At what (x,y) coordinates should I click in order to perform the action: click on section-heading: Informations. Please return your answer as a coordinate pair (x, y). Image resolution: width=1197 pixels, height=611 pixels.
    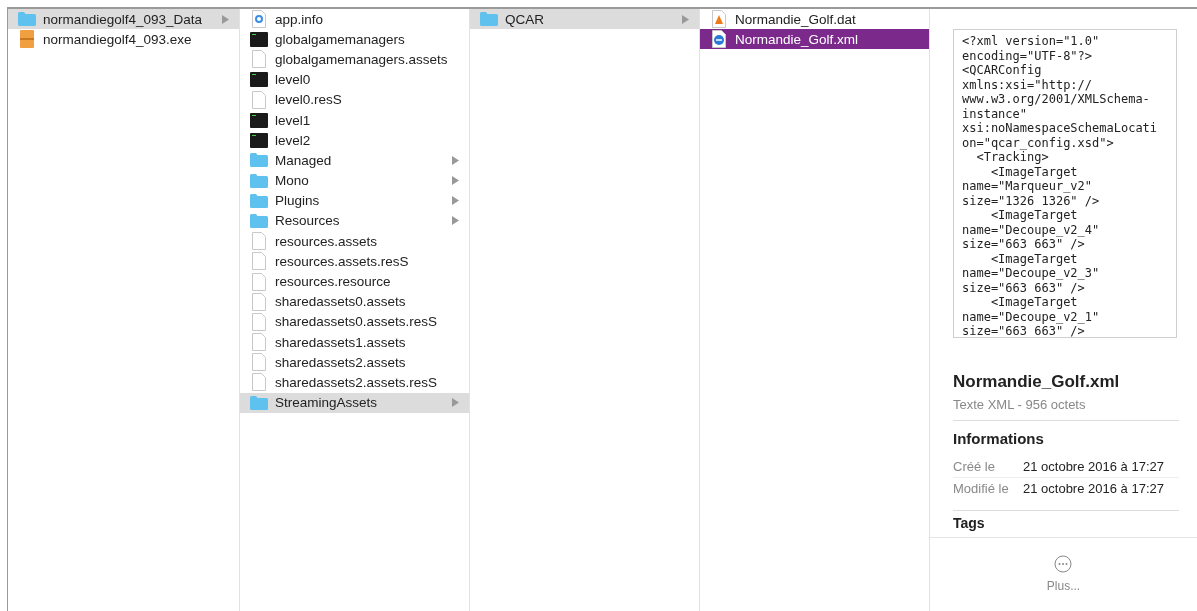
    Looking at the image, I should click on (999, 438).